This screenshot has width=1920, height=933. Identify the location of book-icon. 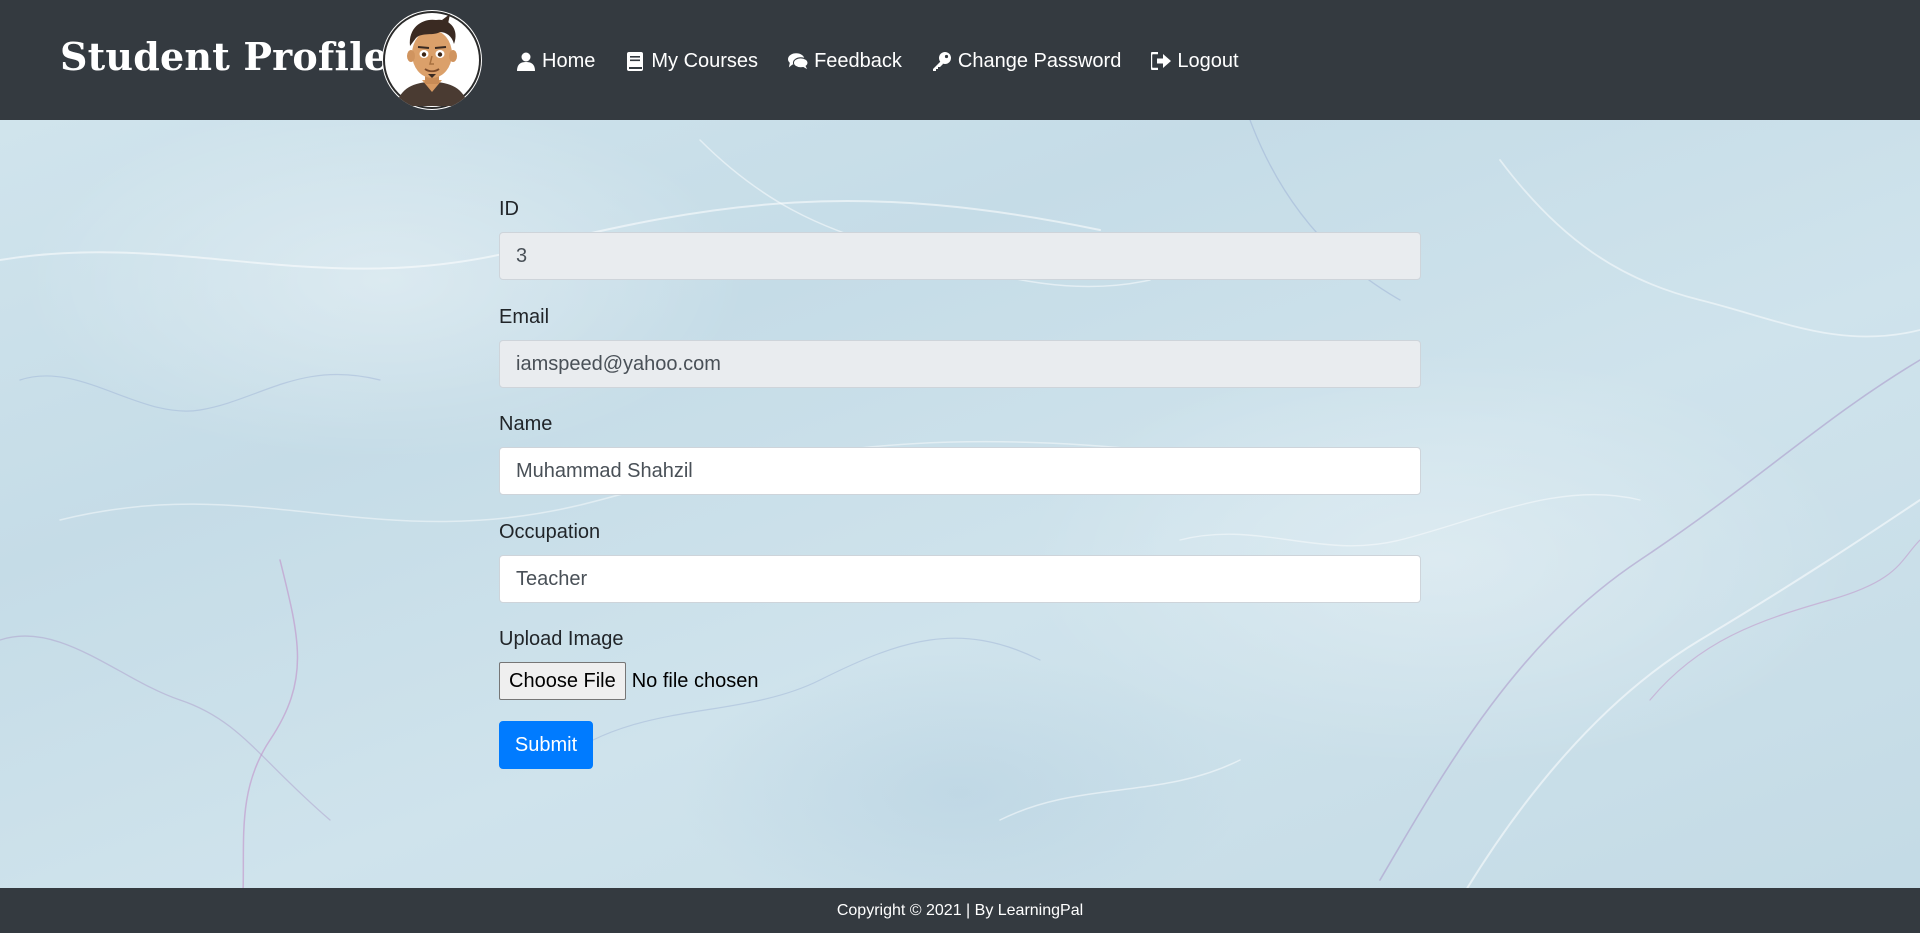
(635, 61).